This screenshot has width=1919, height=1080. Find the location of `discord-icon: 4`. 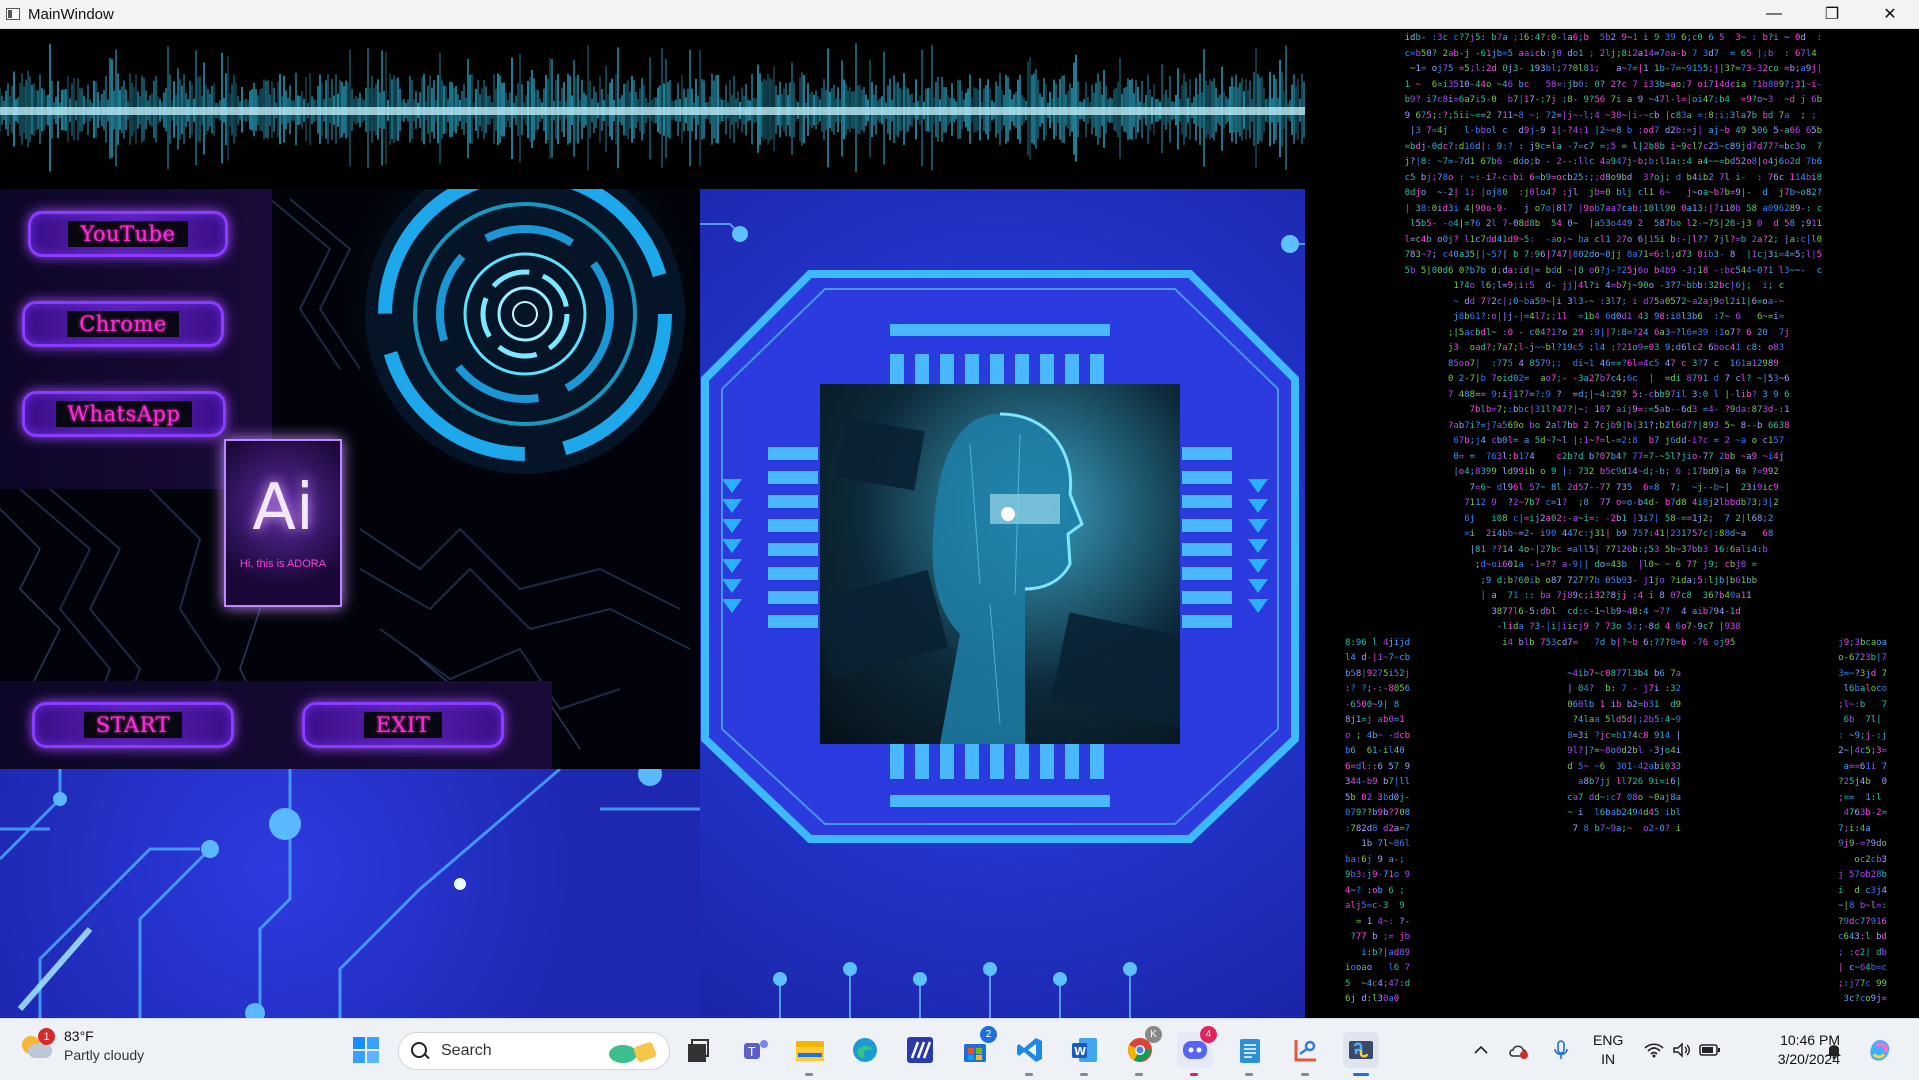

discord-icon: 4 is located at coordinates (1197, 1051).